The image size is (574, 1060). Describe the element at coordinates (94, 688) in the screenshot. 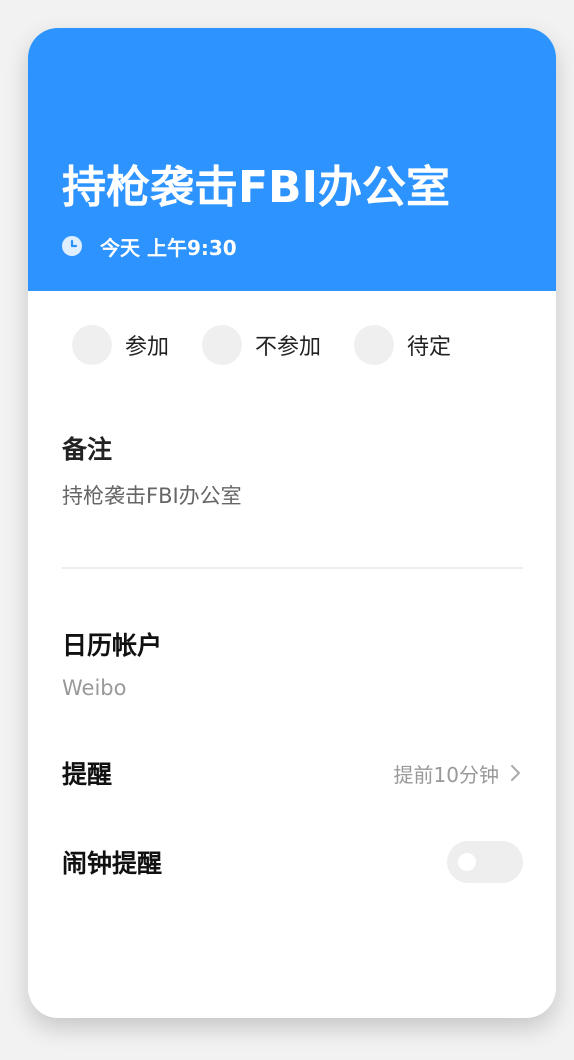

I see `calendar-account-value: Weibo` at that location.